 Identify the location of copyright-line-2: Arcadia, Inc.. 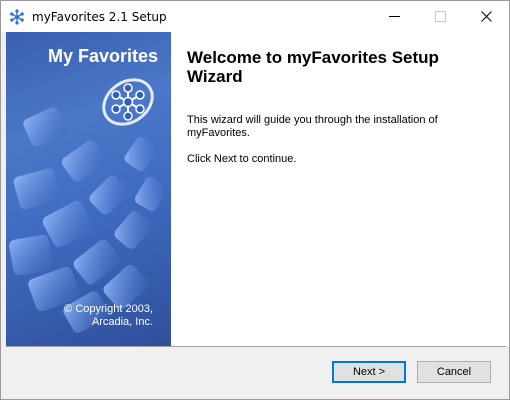
(122, 322).